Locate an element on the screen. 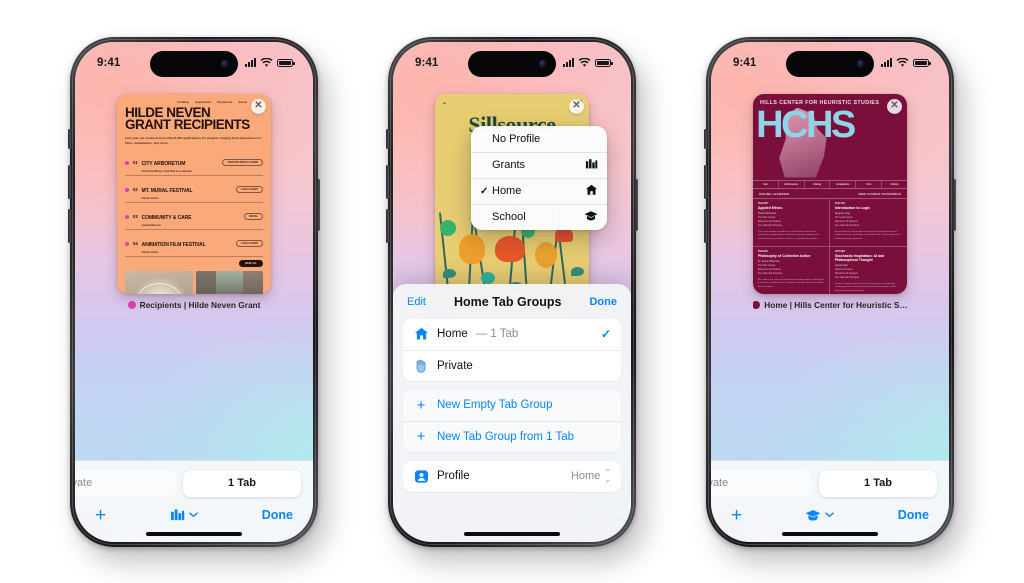 The width and height of the screenshot is (1024, 583). dynamic-island is located at coordinates (194, 63).